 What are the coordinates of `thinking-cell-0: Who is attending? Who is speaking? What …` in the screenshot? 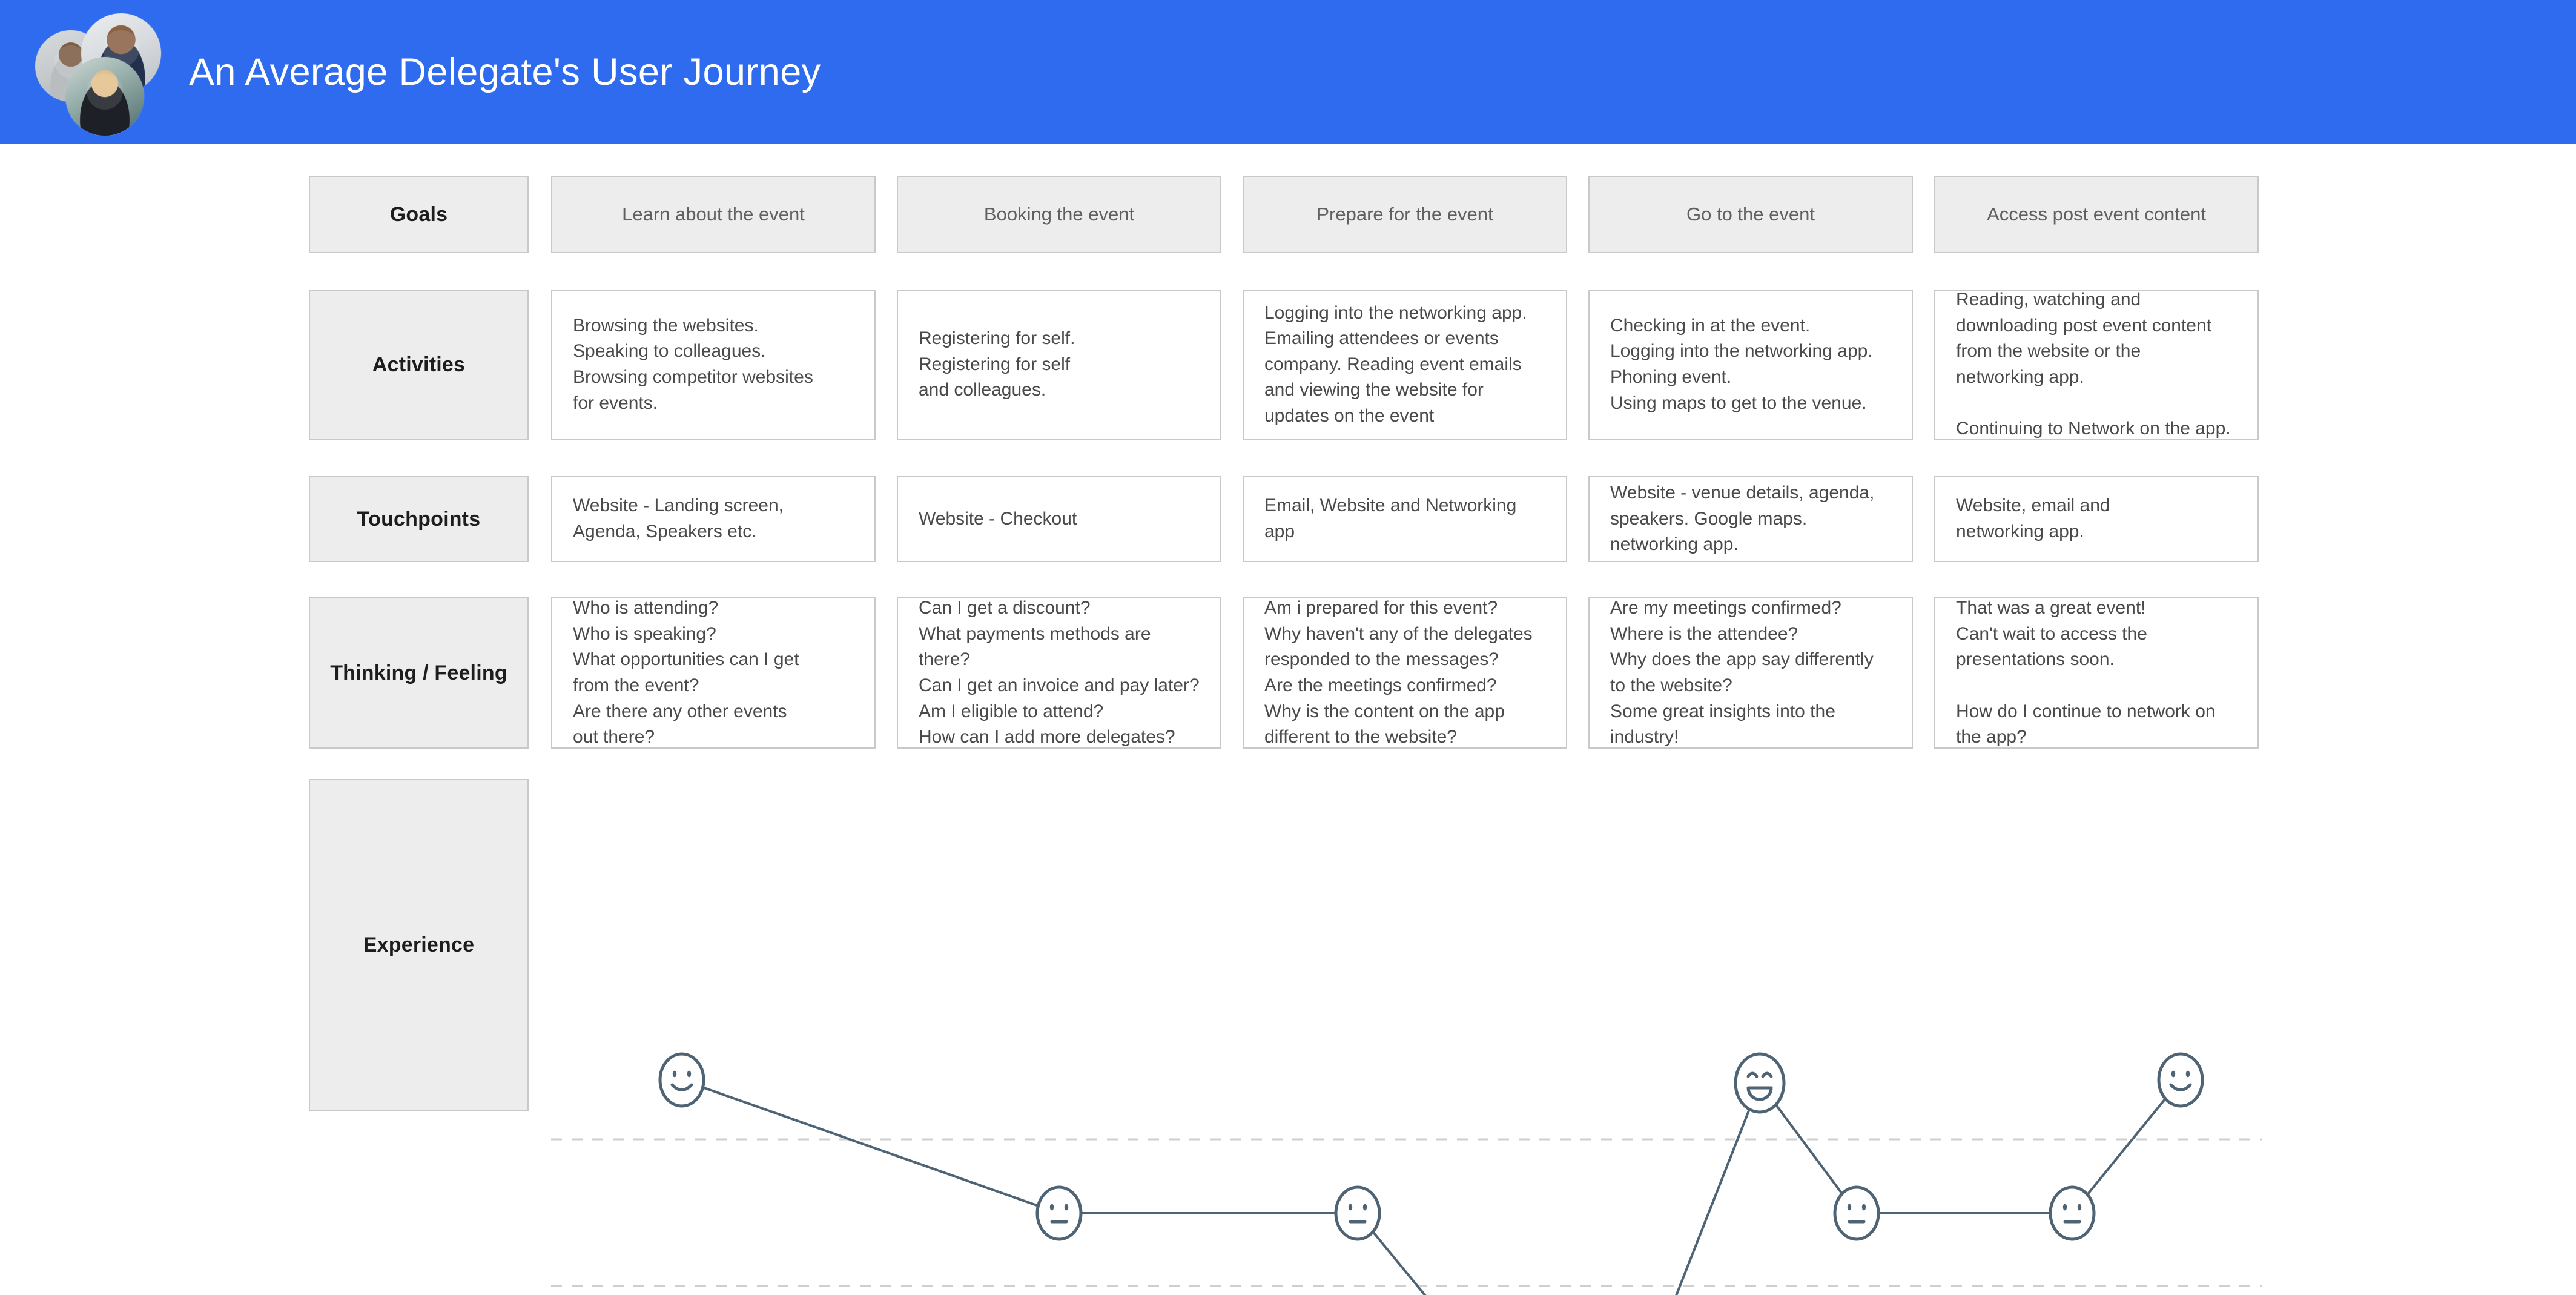 It's located at (713, 673).